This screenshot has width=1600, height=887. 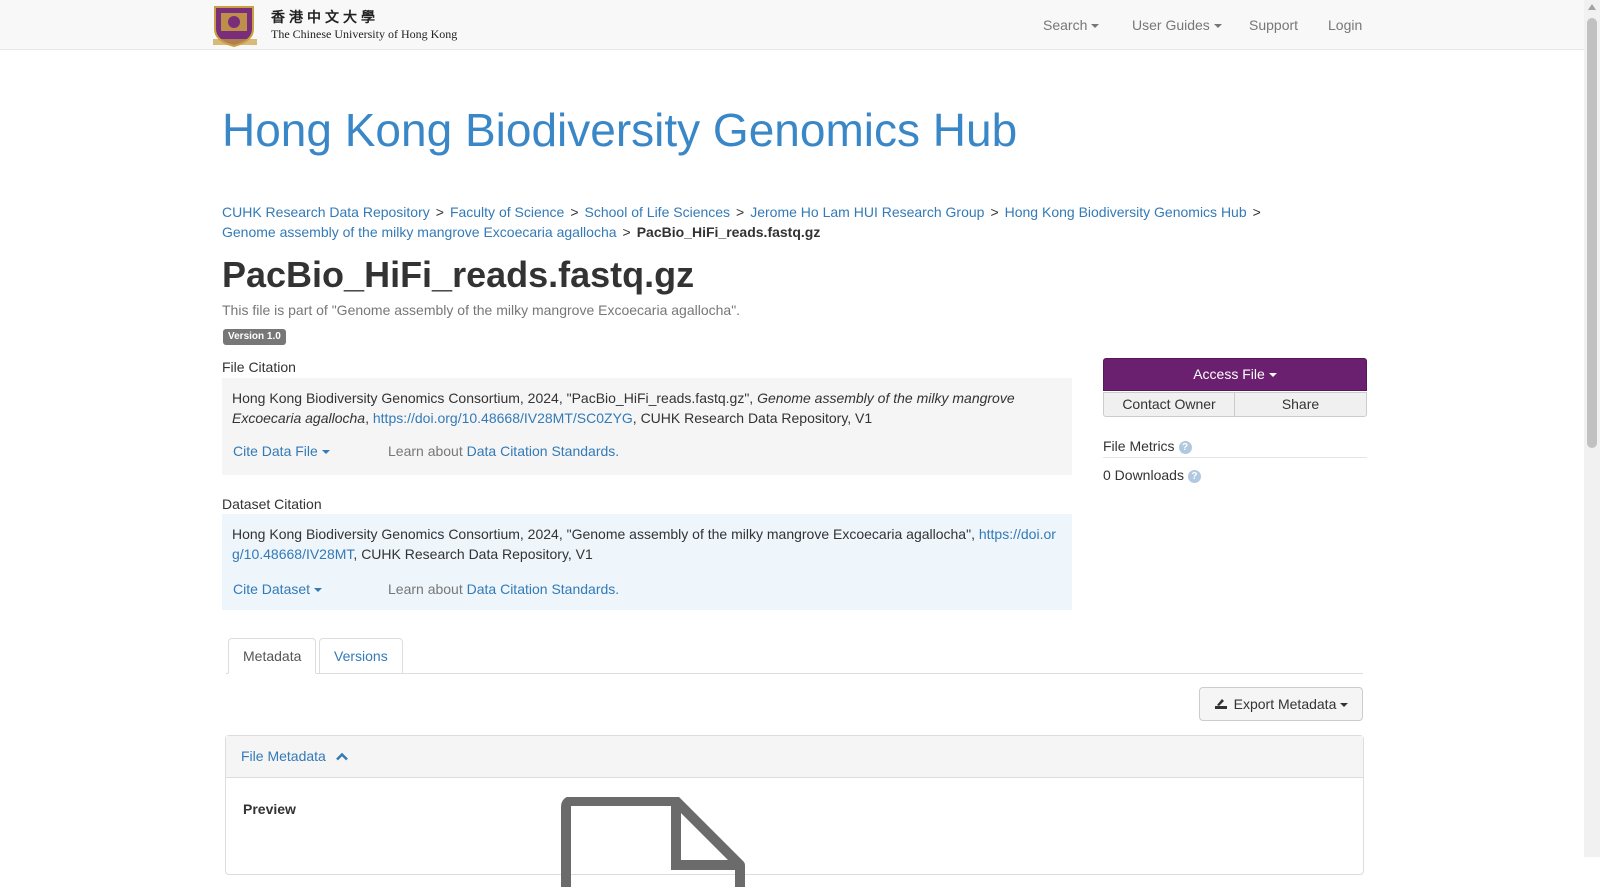 I want to click on logo-chinese-text: 香港中文大學, so click(x=325, y=18).